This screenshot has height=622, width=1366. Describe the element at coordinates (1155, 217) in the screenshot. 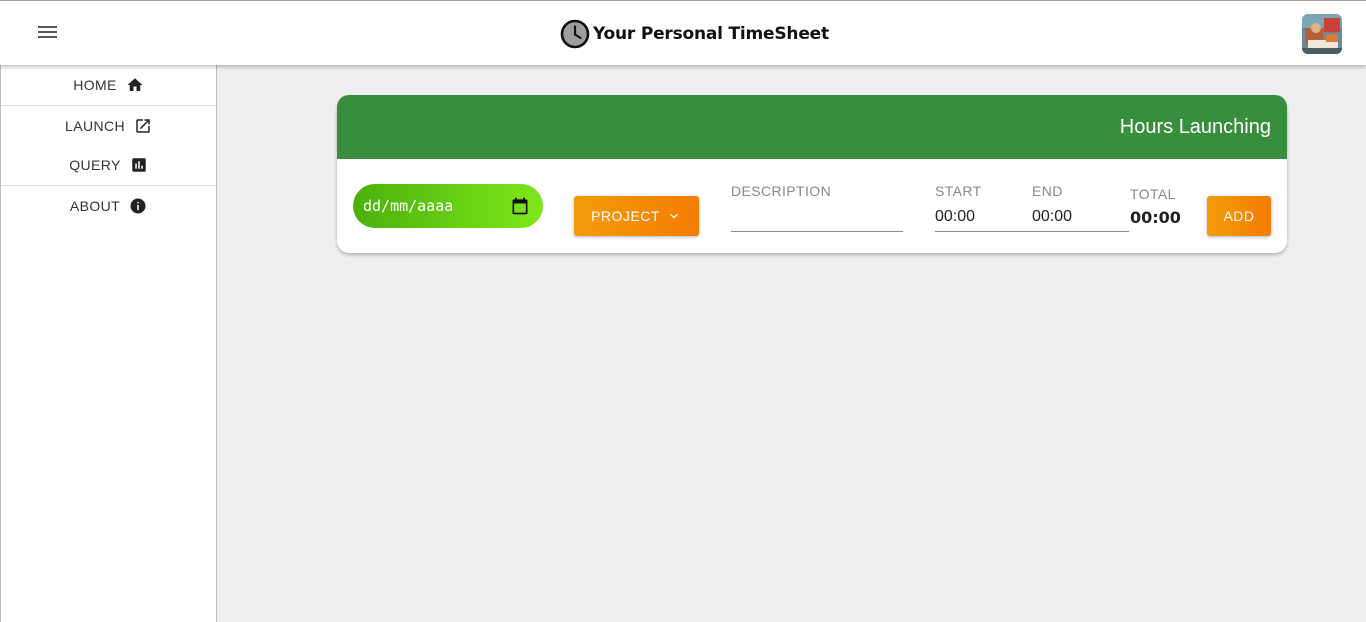

I see `total-value: 00:00` at that location.